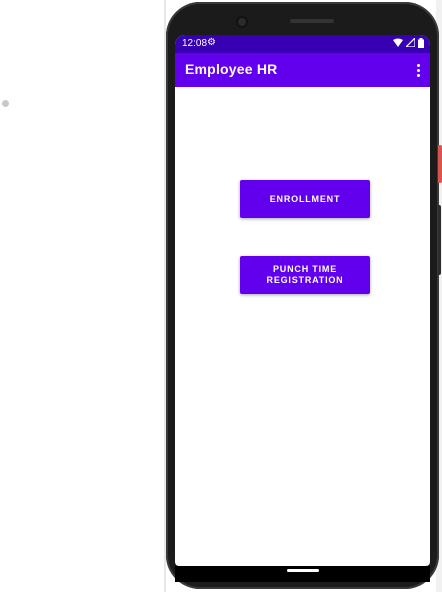  I want to click on gear-icon: ⚙, so click(211, 42).